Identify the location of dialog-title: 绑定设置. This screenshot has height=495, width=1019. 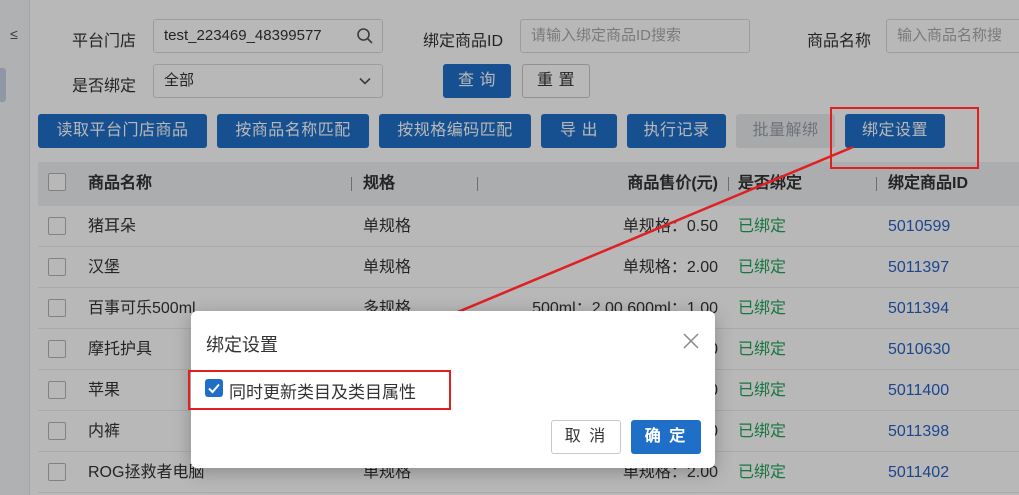
(242, 345).